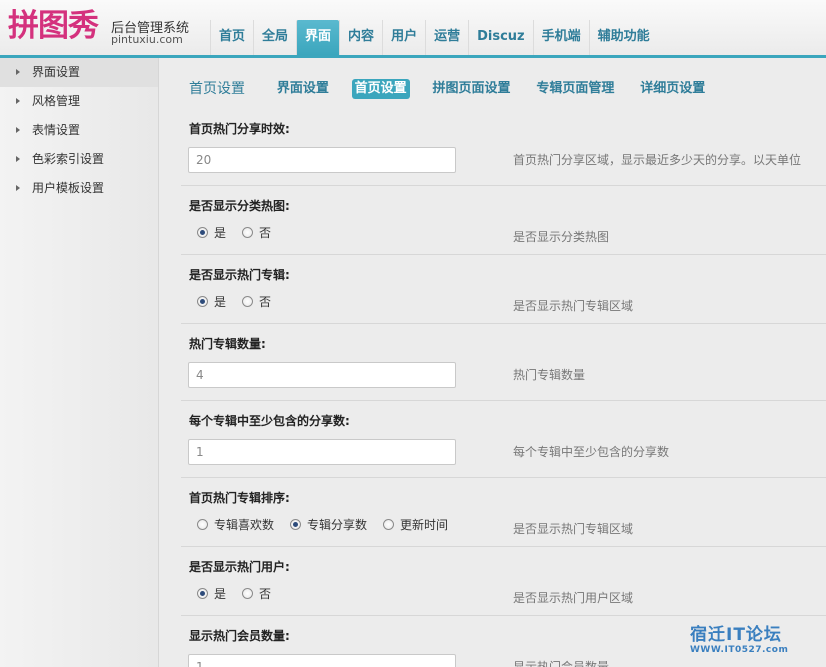  I want to click on sidebar-item-interface-settings: 界面设置, so click(79, 72).